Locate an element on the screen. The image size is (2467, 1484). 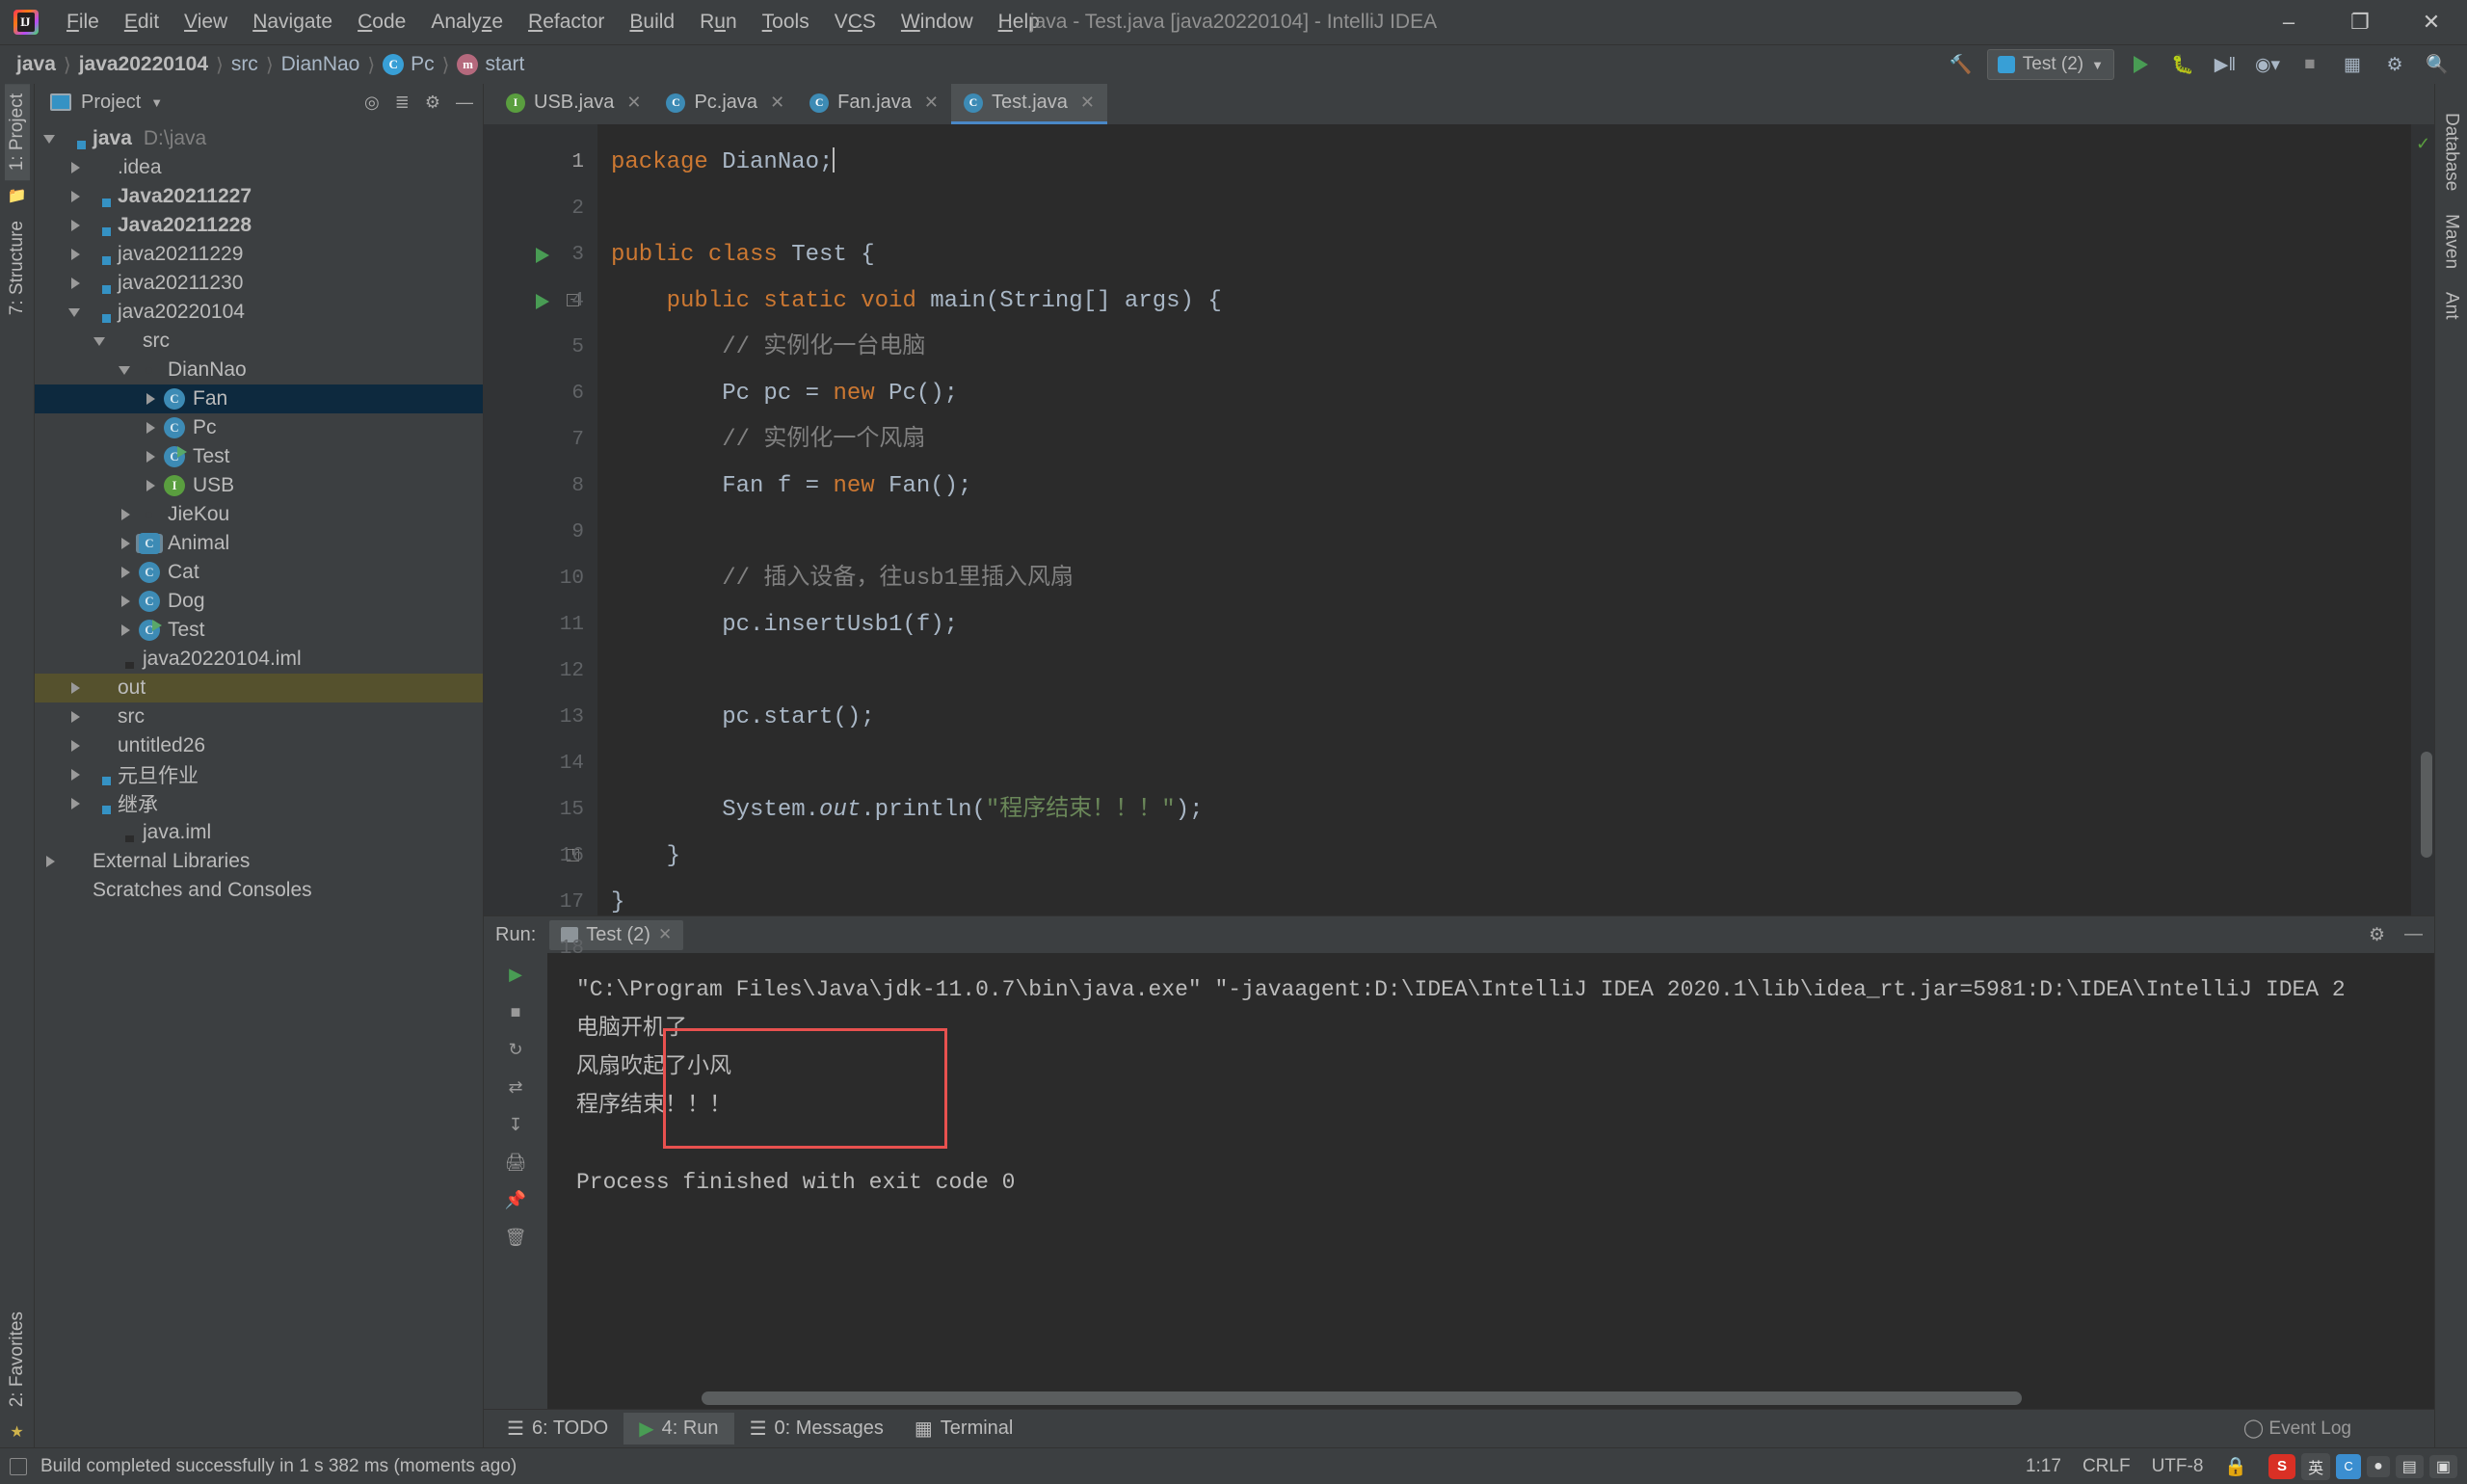
menu-item-edit: Edit is located at coordinates (142, 22).